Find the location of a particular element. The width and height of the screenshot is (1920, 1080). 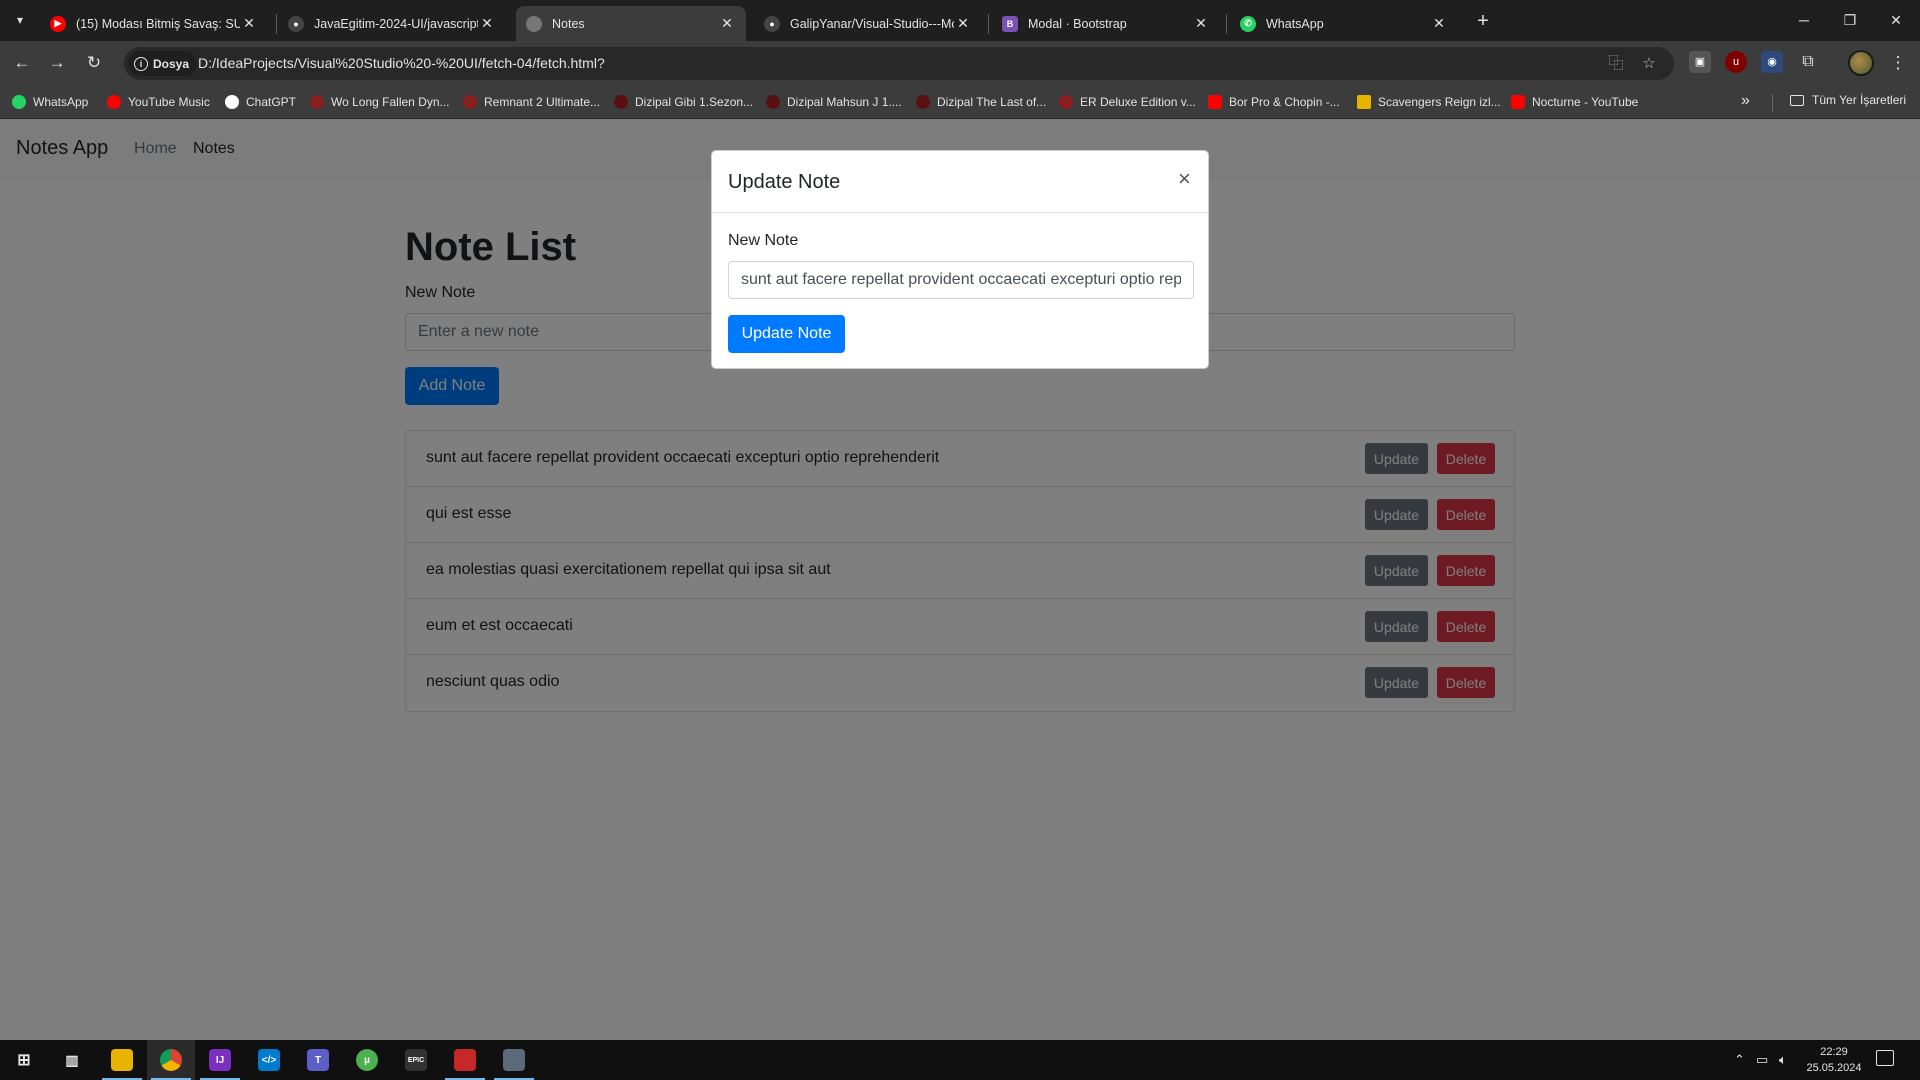

chrome-logo-icon is located at coordinates (171, 1060).